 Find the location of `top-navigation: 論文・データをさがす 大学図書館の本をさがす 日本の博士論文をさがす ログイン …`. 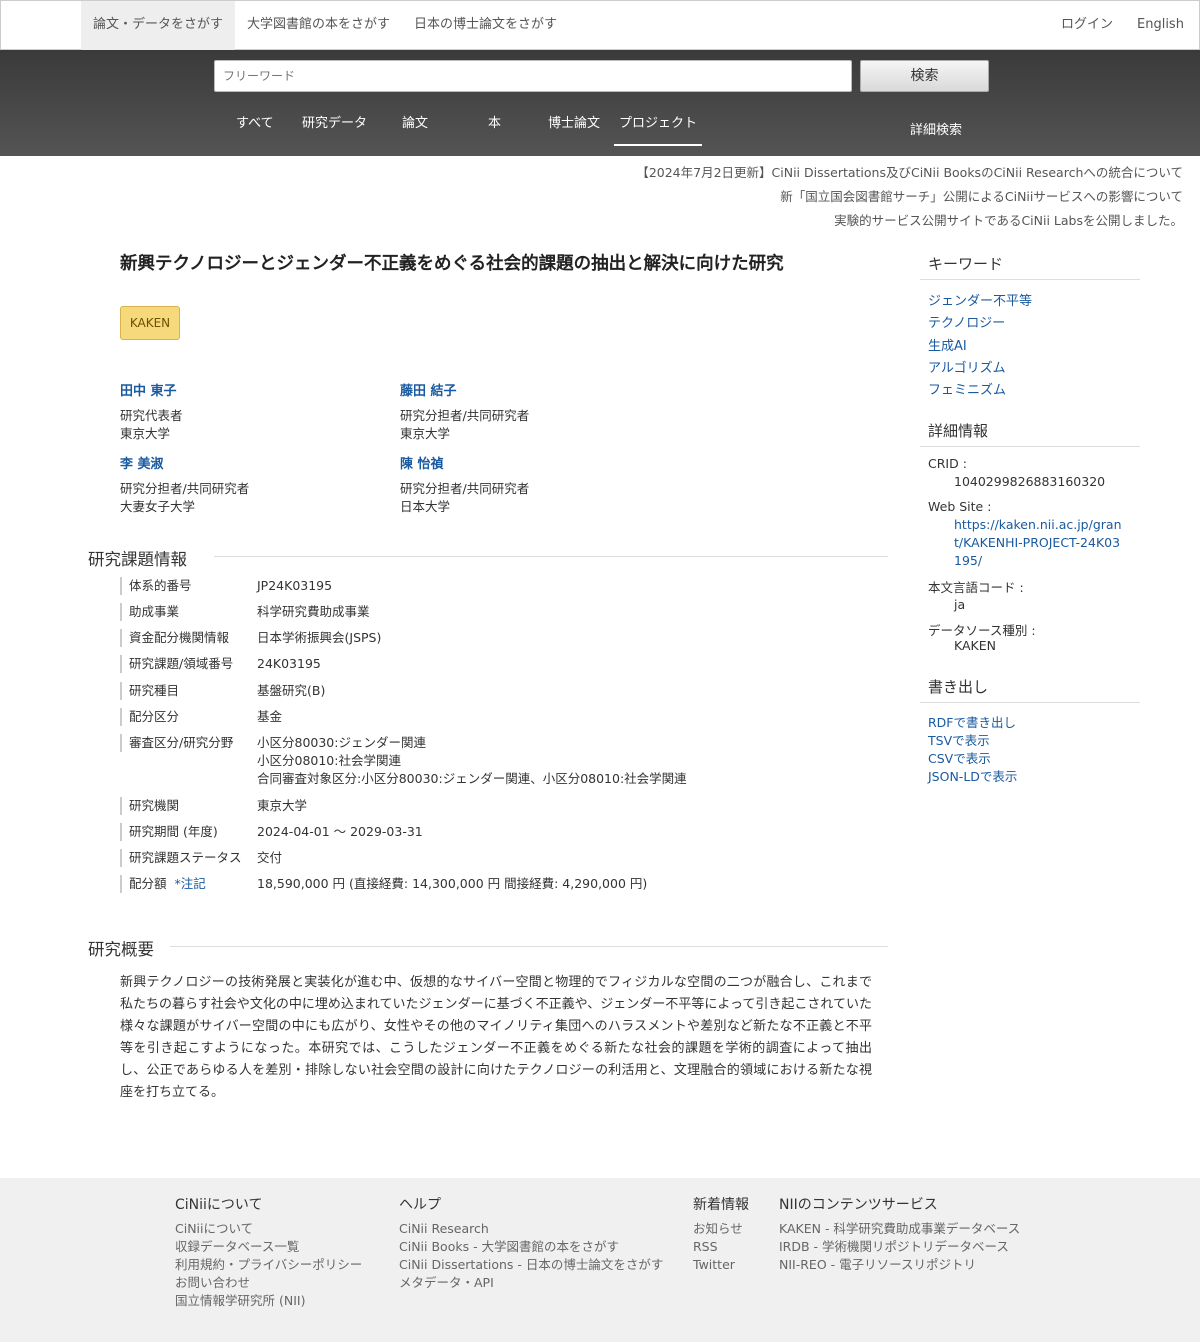

top-navigation: 論文・データをさがす 大学図書館の本をさがす 日本の博士論文をさがす ログイン … is located at coordinates (600, 25).